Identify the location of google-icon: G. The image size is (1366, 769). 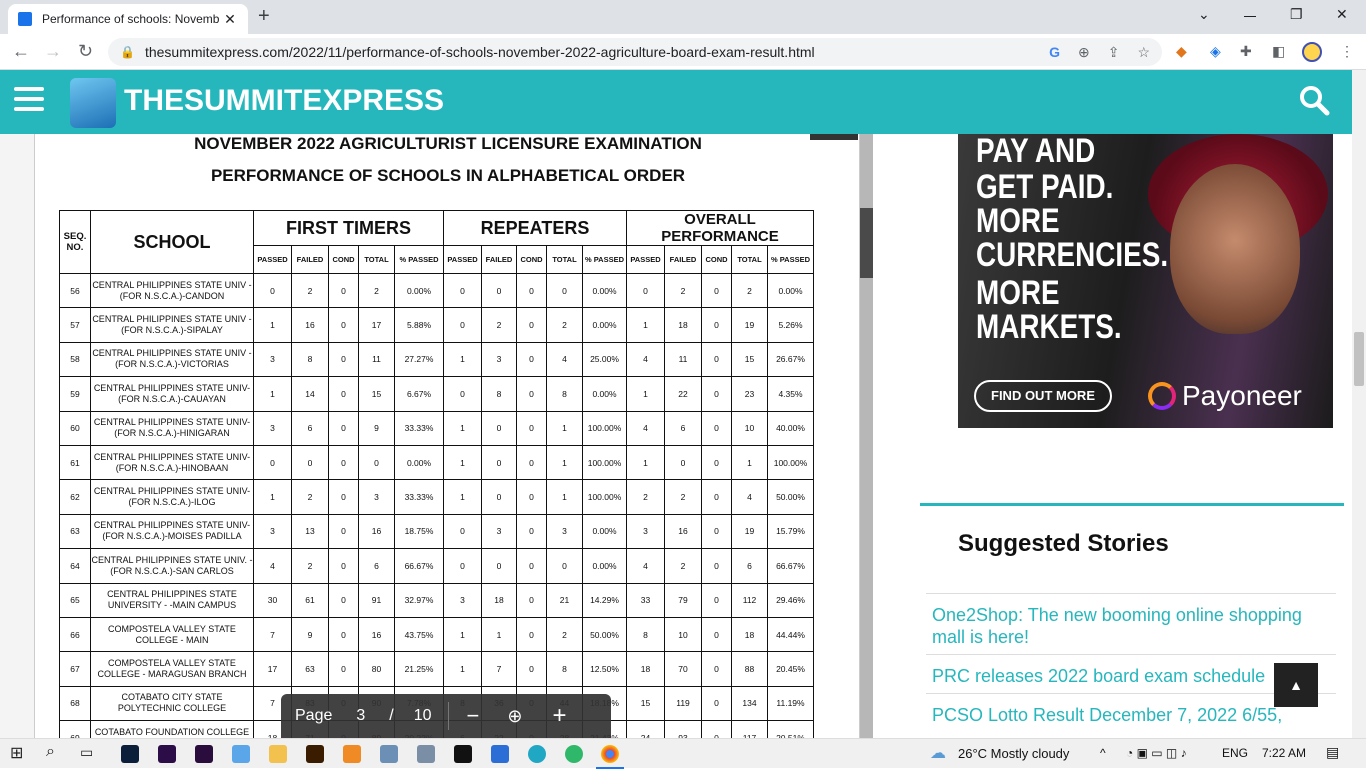
(1054, 52).